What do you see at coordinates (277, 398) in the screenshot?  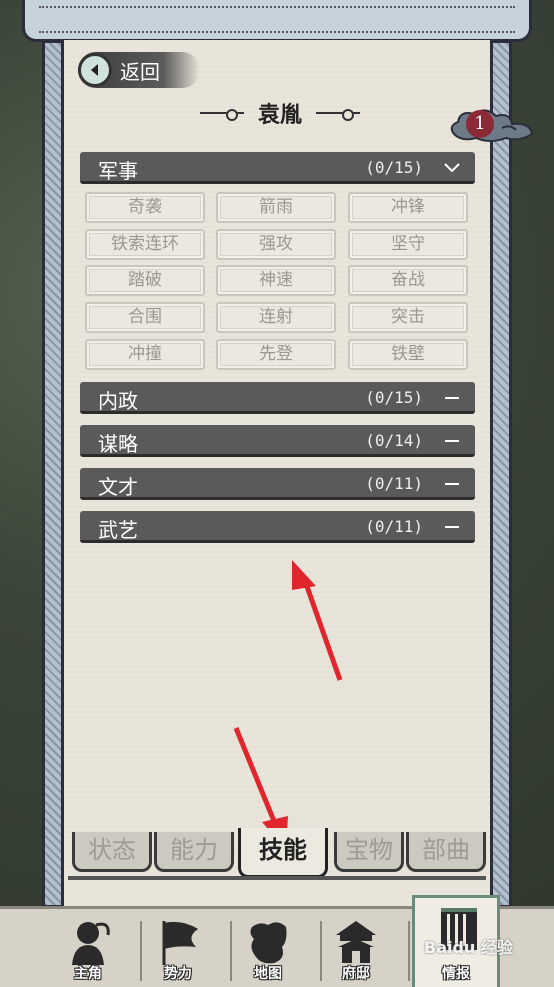 I see `category-header: 内政 (0/15)` at bounding box center [277, 398].